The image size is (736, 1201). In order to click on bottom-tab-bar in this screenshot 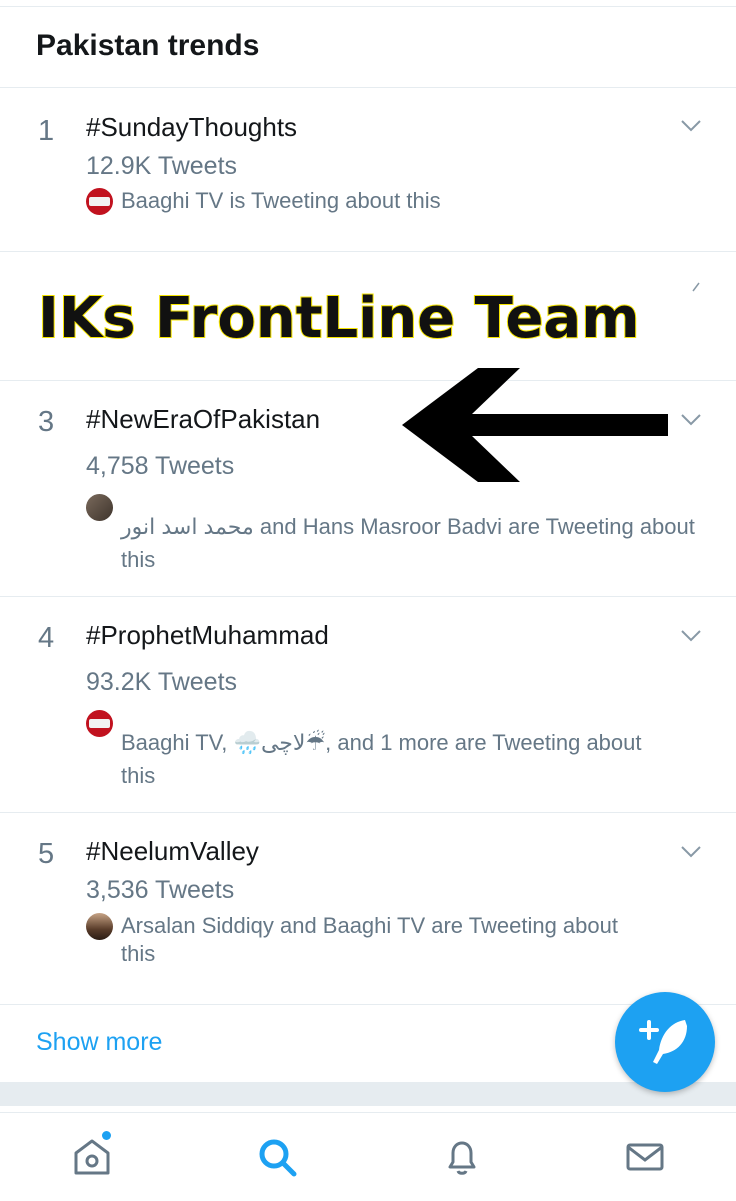, I will do `click(368, 1156)`.